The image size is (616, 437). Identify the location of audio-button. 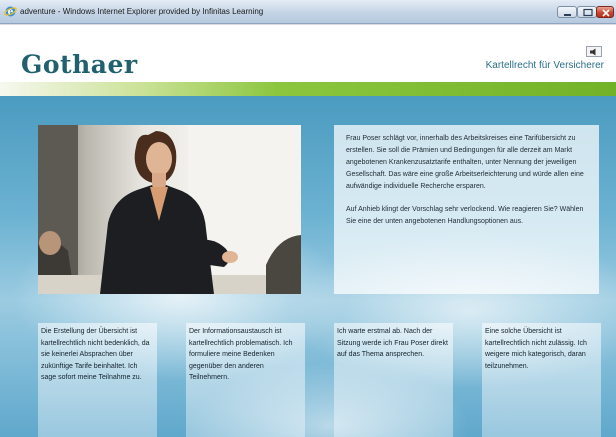
(594, 51).